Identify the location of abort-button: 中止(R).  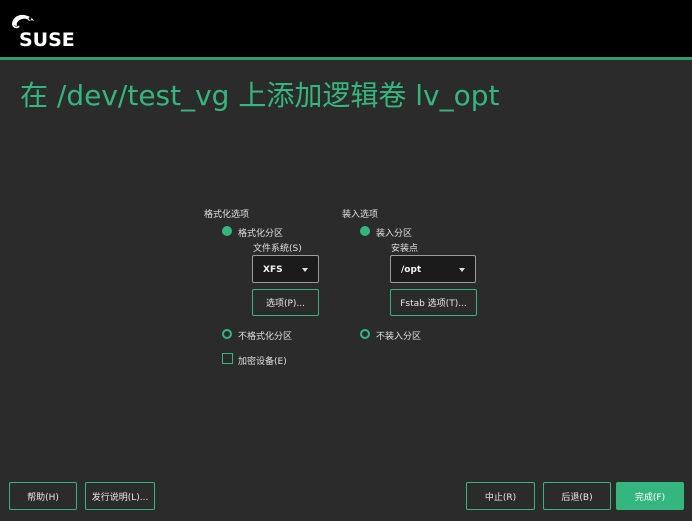
(500, 496).